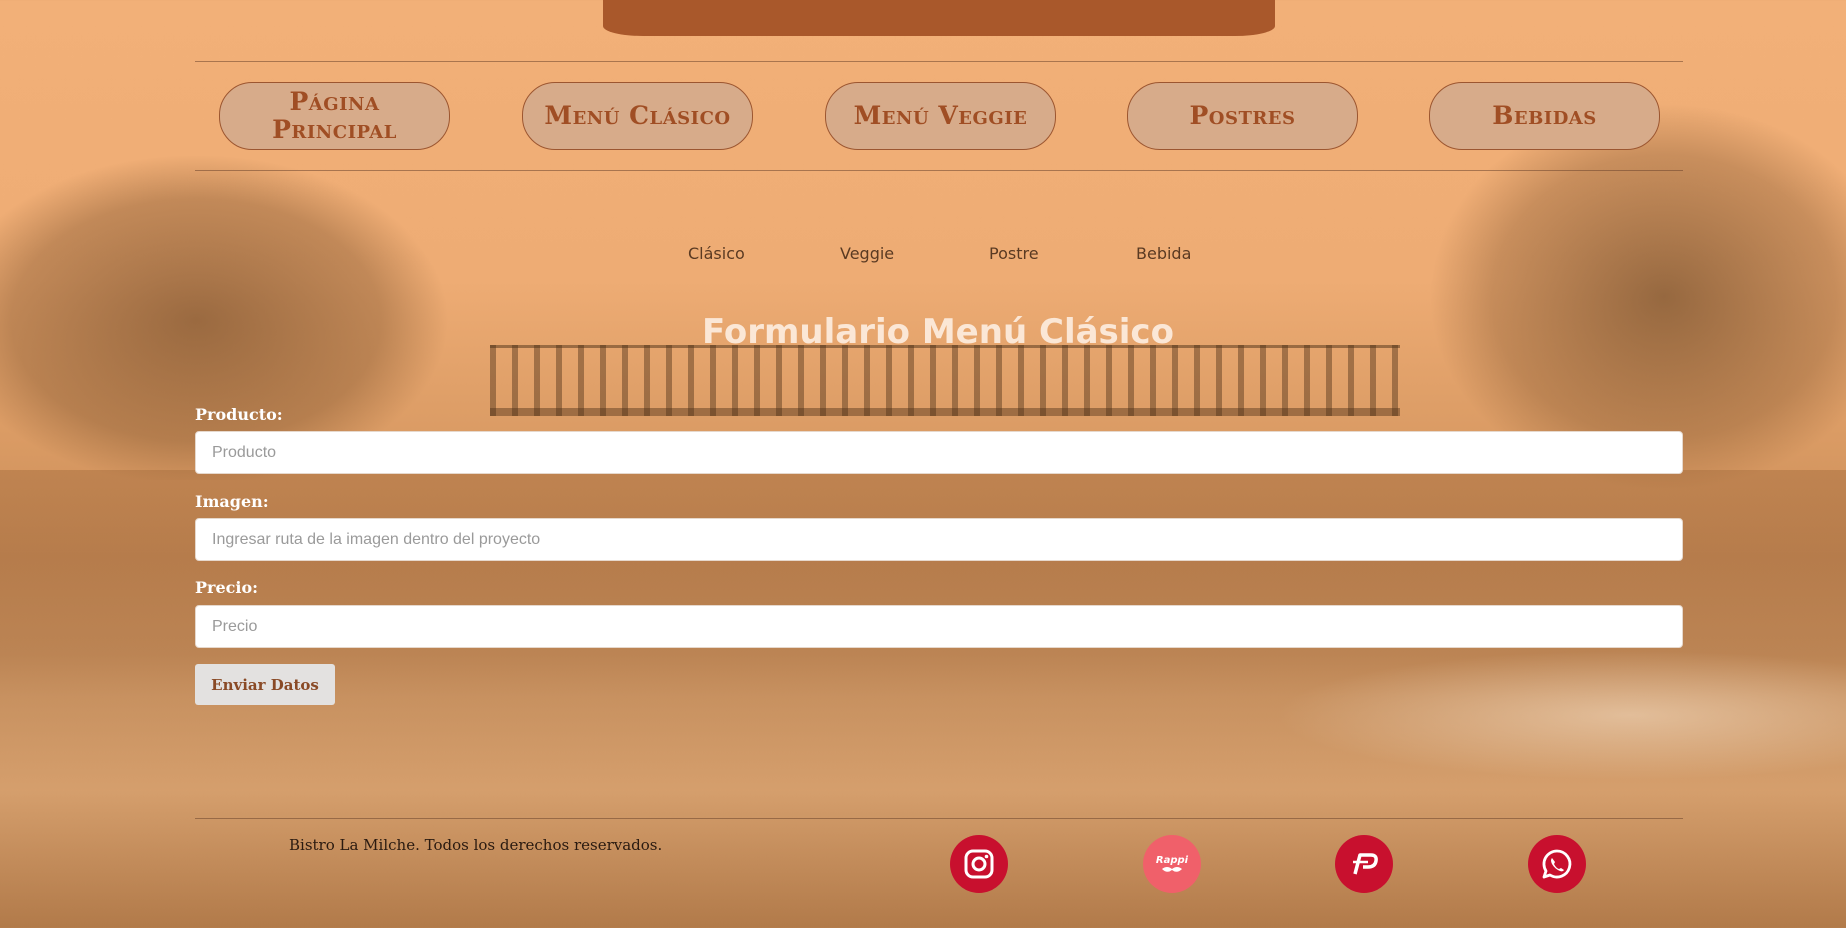  I want to click on nav-menu-veggie-button: Menú Veggie, so click(940, 116).